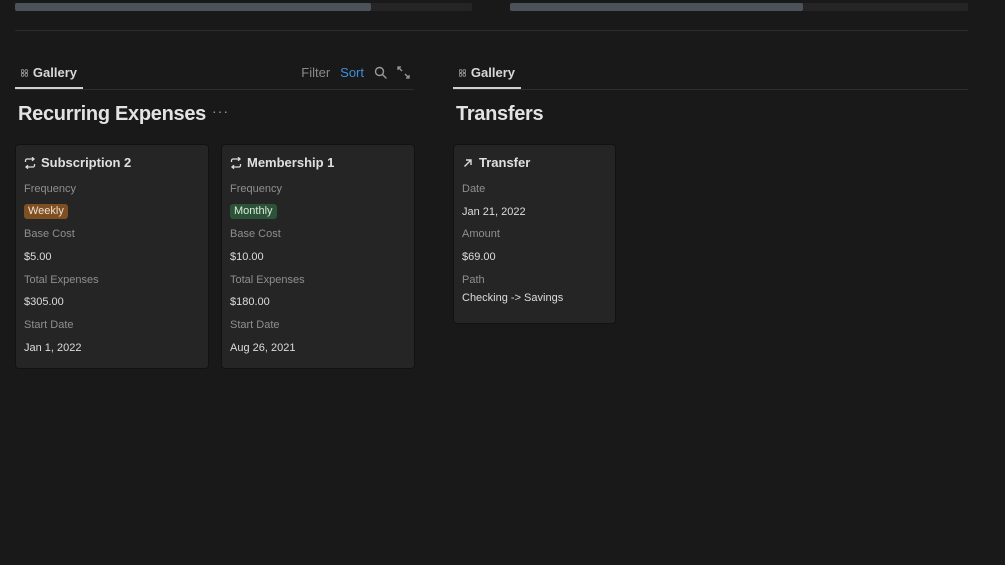 This screenshot has width=1005, height=565. I want to click on view-toolbar: Filter Sort, so click(355, 72).